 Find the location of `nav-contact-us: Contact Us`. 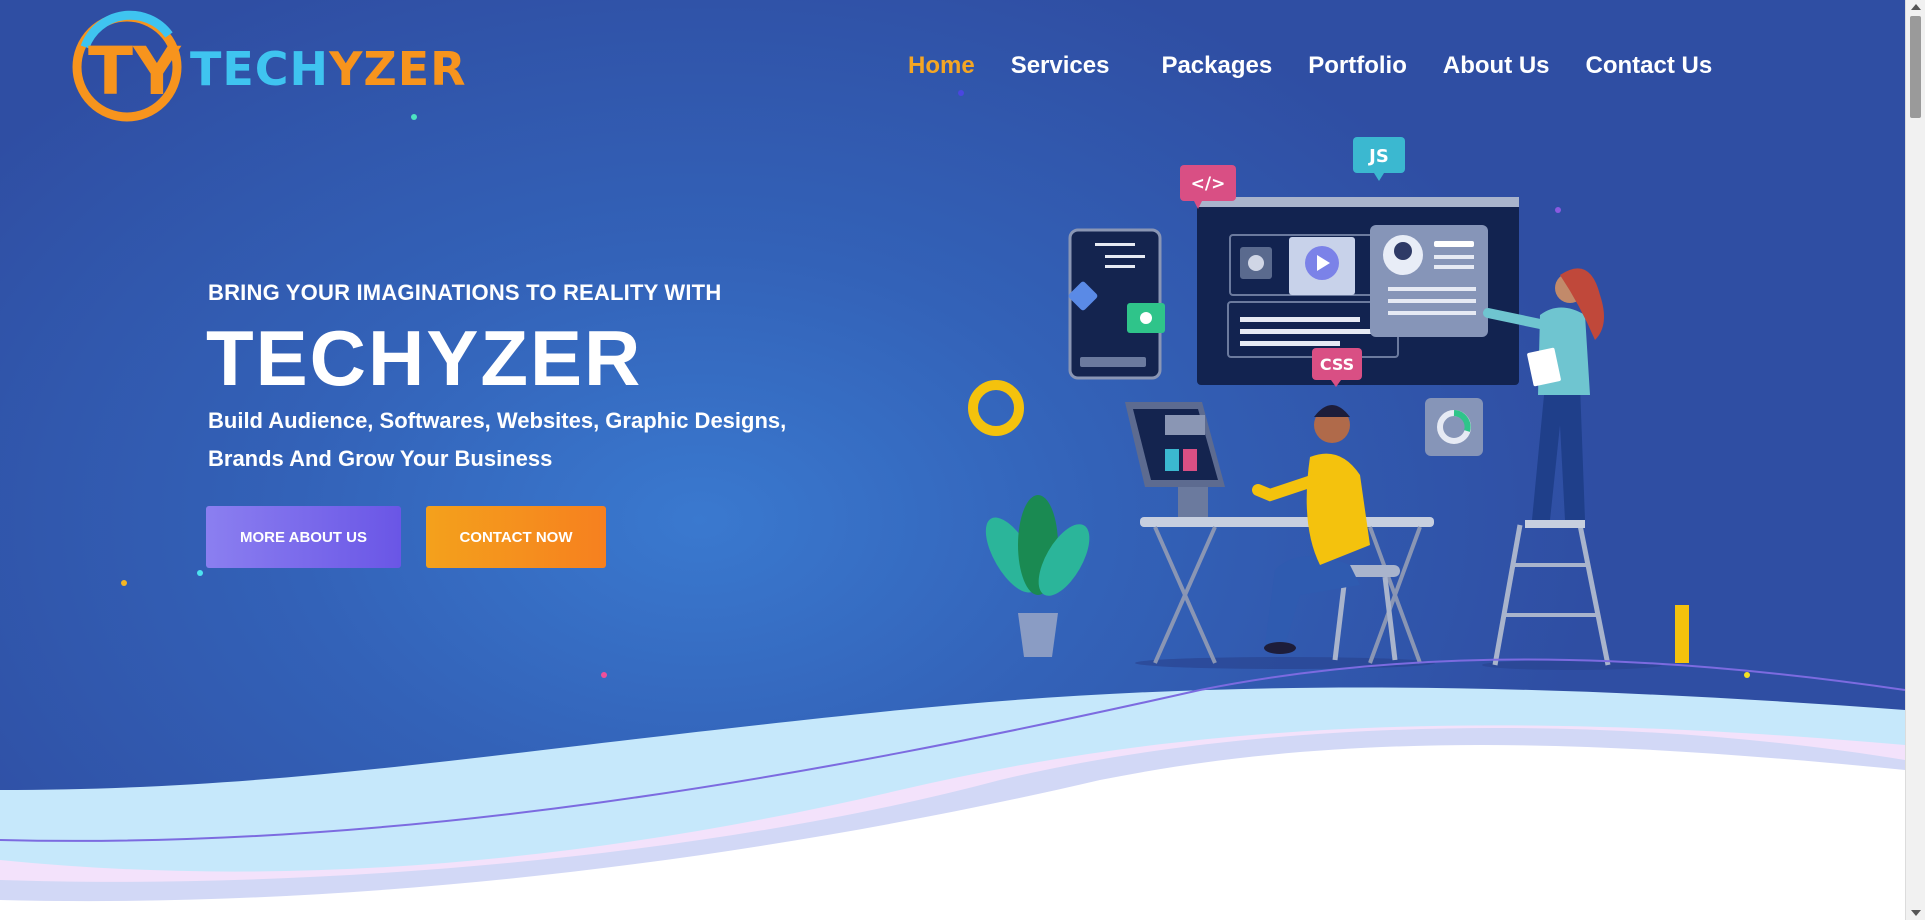

nav-contact-us: Contact Us is located at coordinates (1649, 66).